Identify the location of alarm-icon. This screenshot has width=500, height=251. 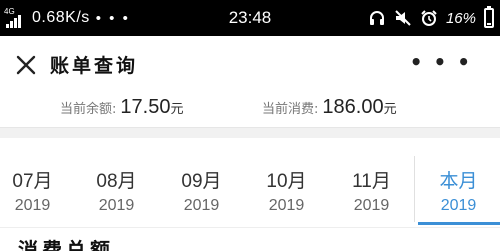
(429, 18).